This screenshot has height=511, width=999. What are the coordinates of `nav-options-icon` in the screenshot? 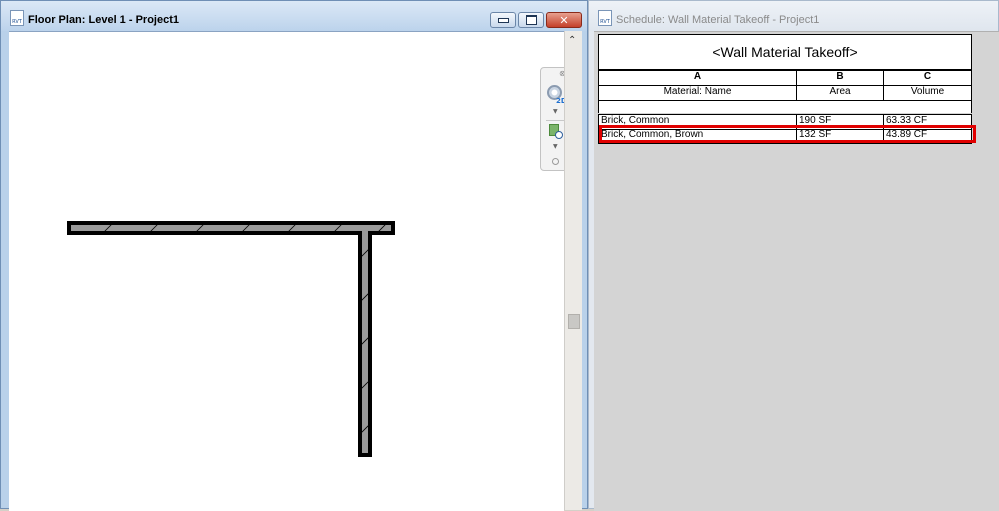 It's located at (555, 161).